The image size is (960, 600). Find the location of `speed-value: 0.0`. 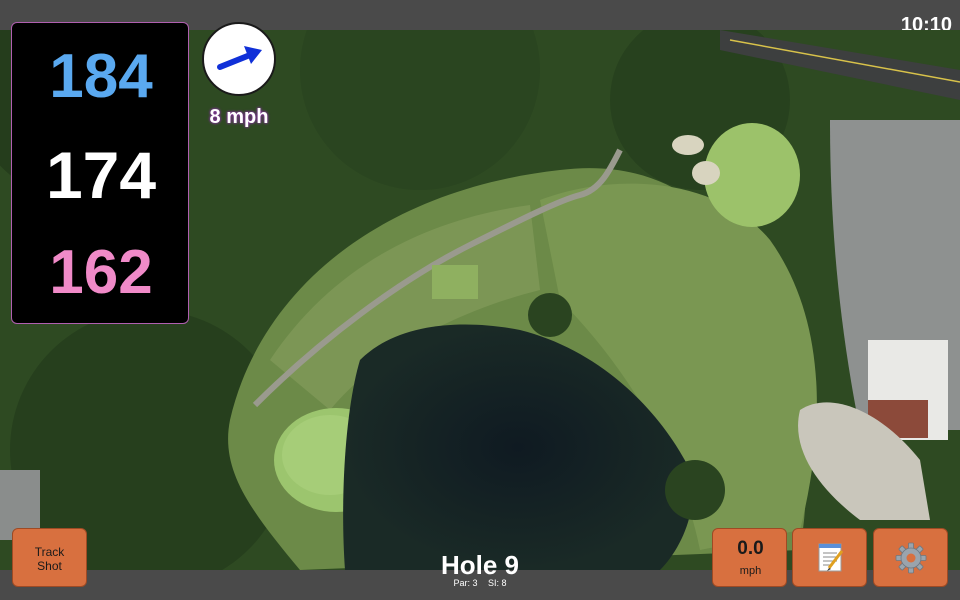

speed-value: 0.0 is located at coordinates (750, 548).